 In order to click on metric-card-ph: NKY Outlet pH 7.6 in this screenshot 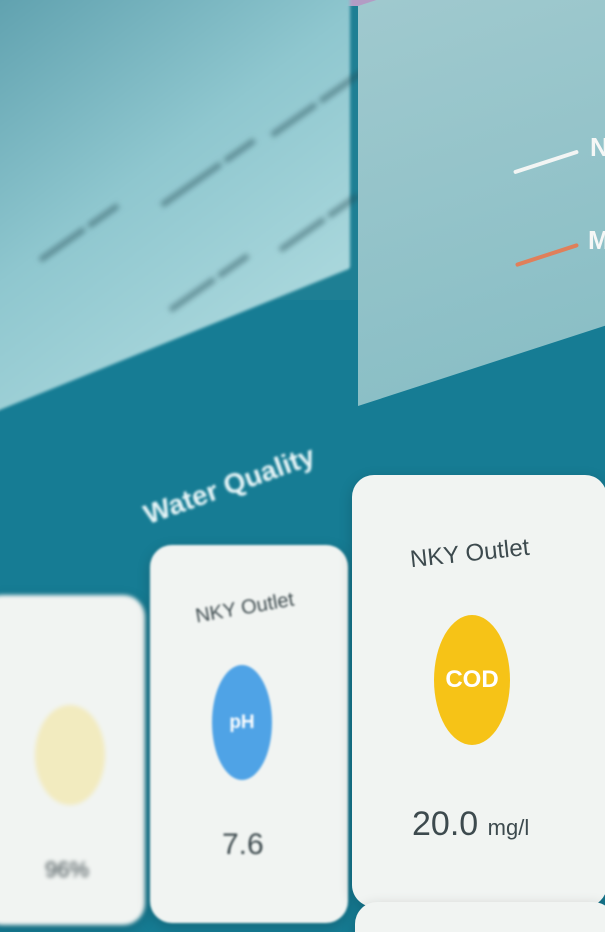, I will do `click(249, 734)`.